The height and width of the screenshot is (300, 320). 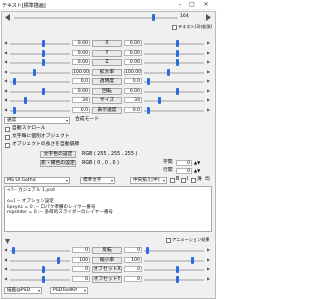 I want to click on param-x-label-button: X, so click(x=107, y=43).